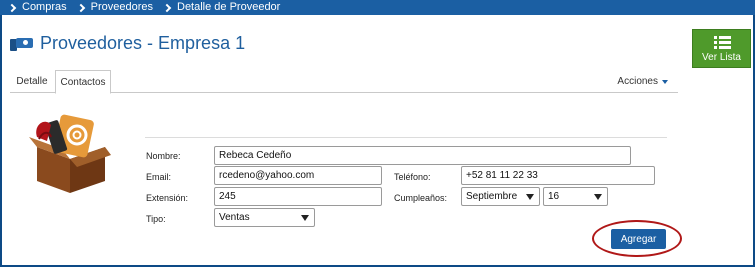 This screenshot has height=267, width=755. I want to click on breadcrumb-label: Proveedores, so click(122, 7).